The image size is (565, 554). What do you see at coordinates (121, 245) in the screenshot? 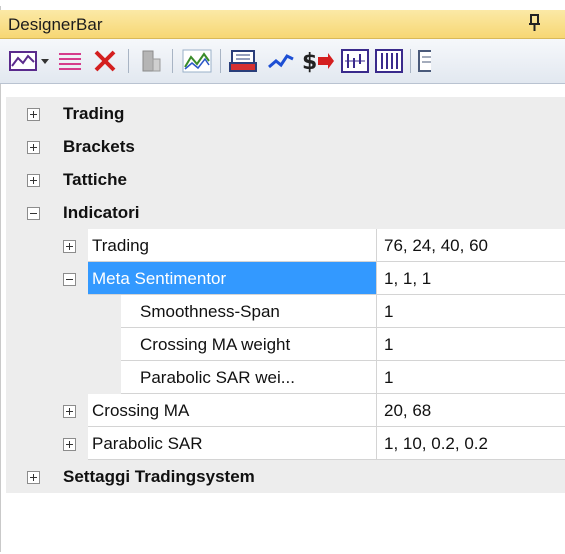
I see `property-name: Trading` at bounding box center [121, 245].